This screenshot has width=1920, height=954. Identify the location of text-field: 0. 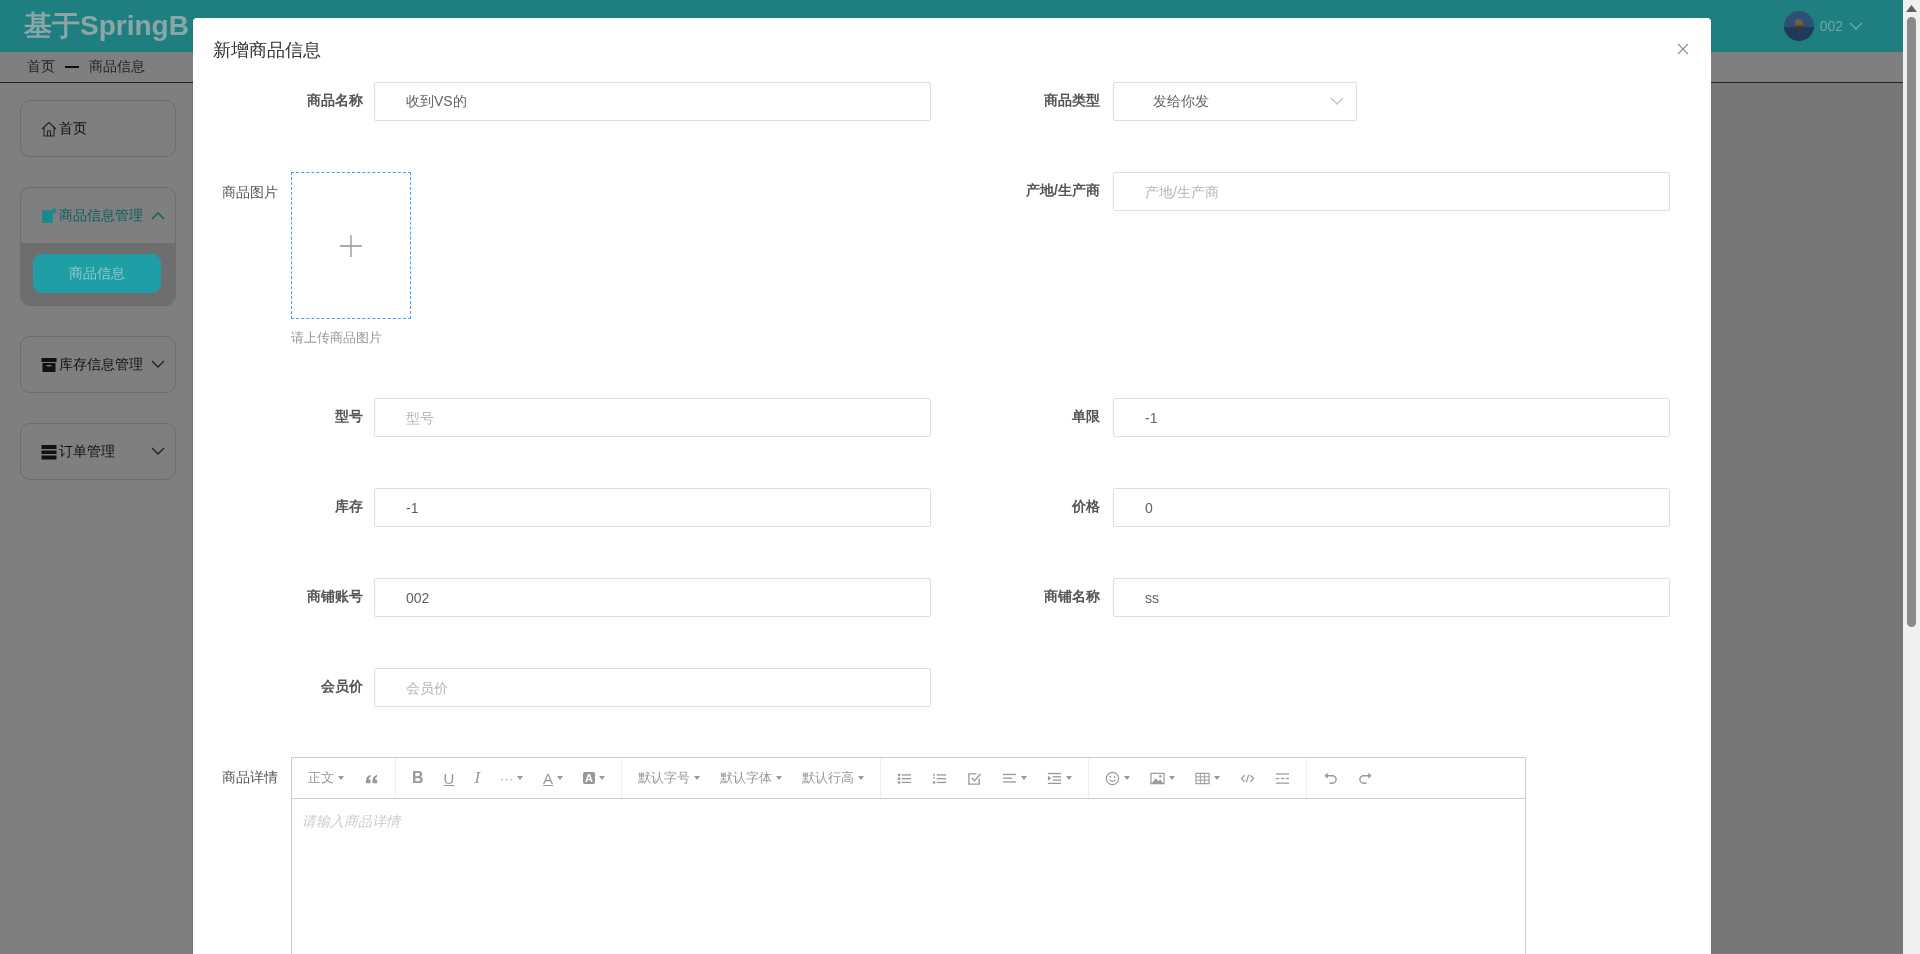
(1391, 507).